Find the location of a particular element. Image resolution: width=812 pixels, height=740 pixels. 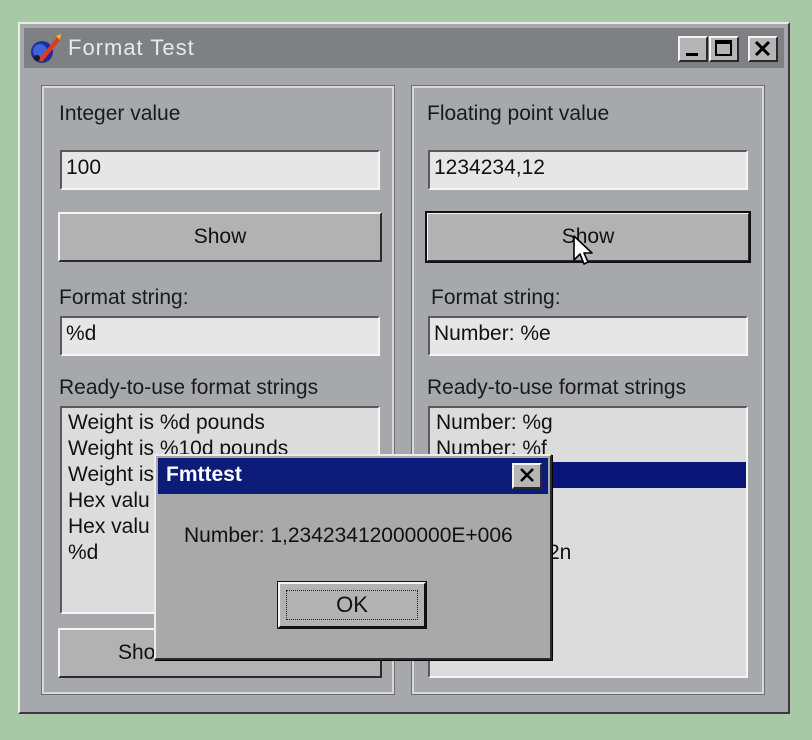

float-format-label: Format string: is located at coordinates (496, 297).